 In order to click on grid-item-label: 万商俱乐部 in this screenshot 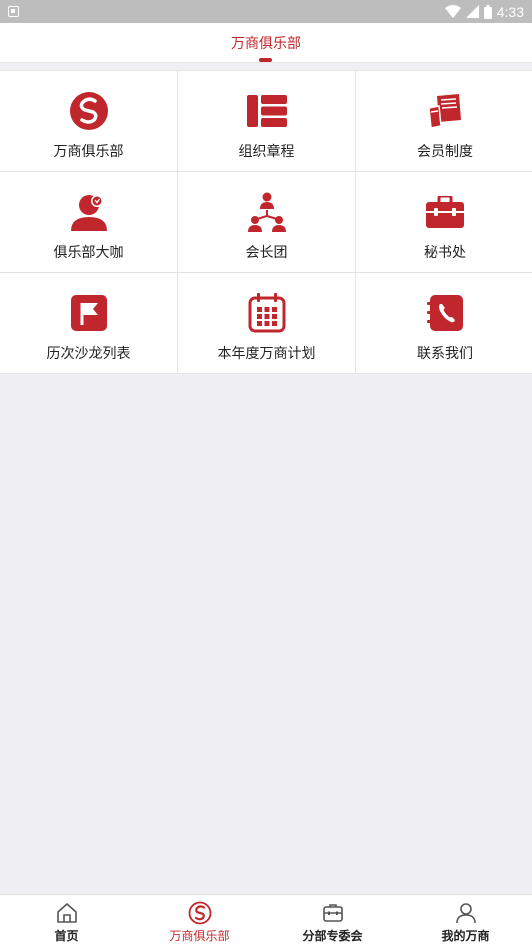, I will do `click(88, 152)`.